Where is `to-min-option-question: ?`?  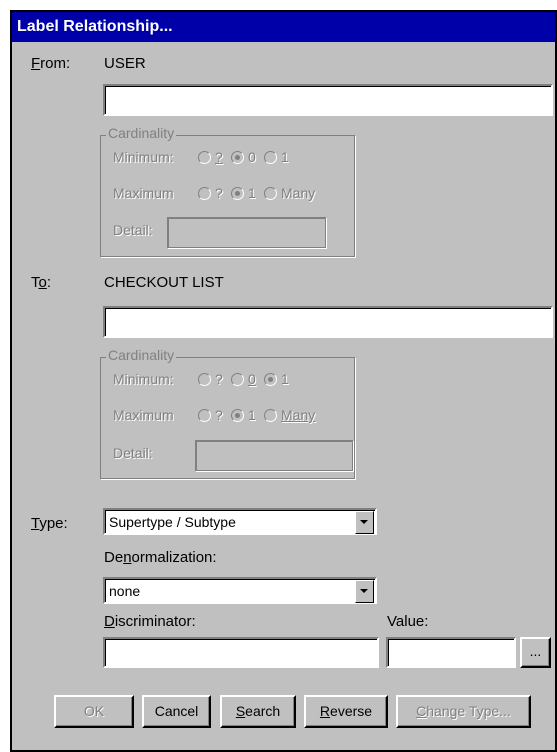 to-min-option-question: ? is located at coordinates (219, 379).